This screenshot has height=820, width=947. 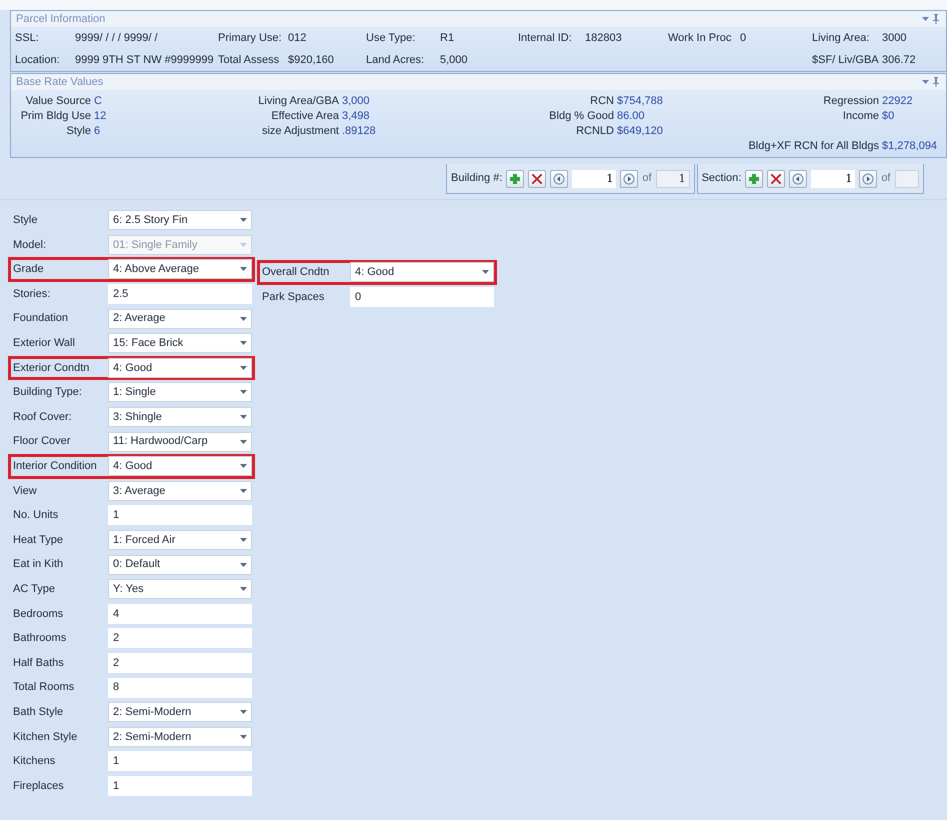 I want to click on dropdown: 4: Above Average, so click(x=180, y=269).